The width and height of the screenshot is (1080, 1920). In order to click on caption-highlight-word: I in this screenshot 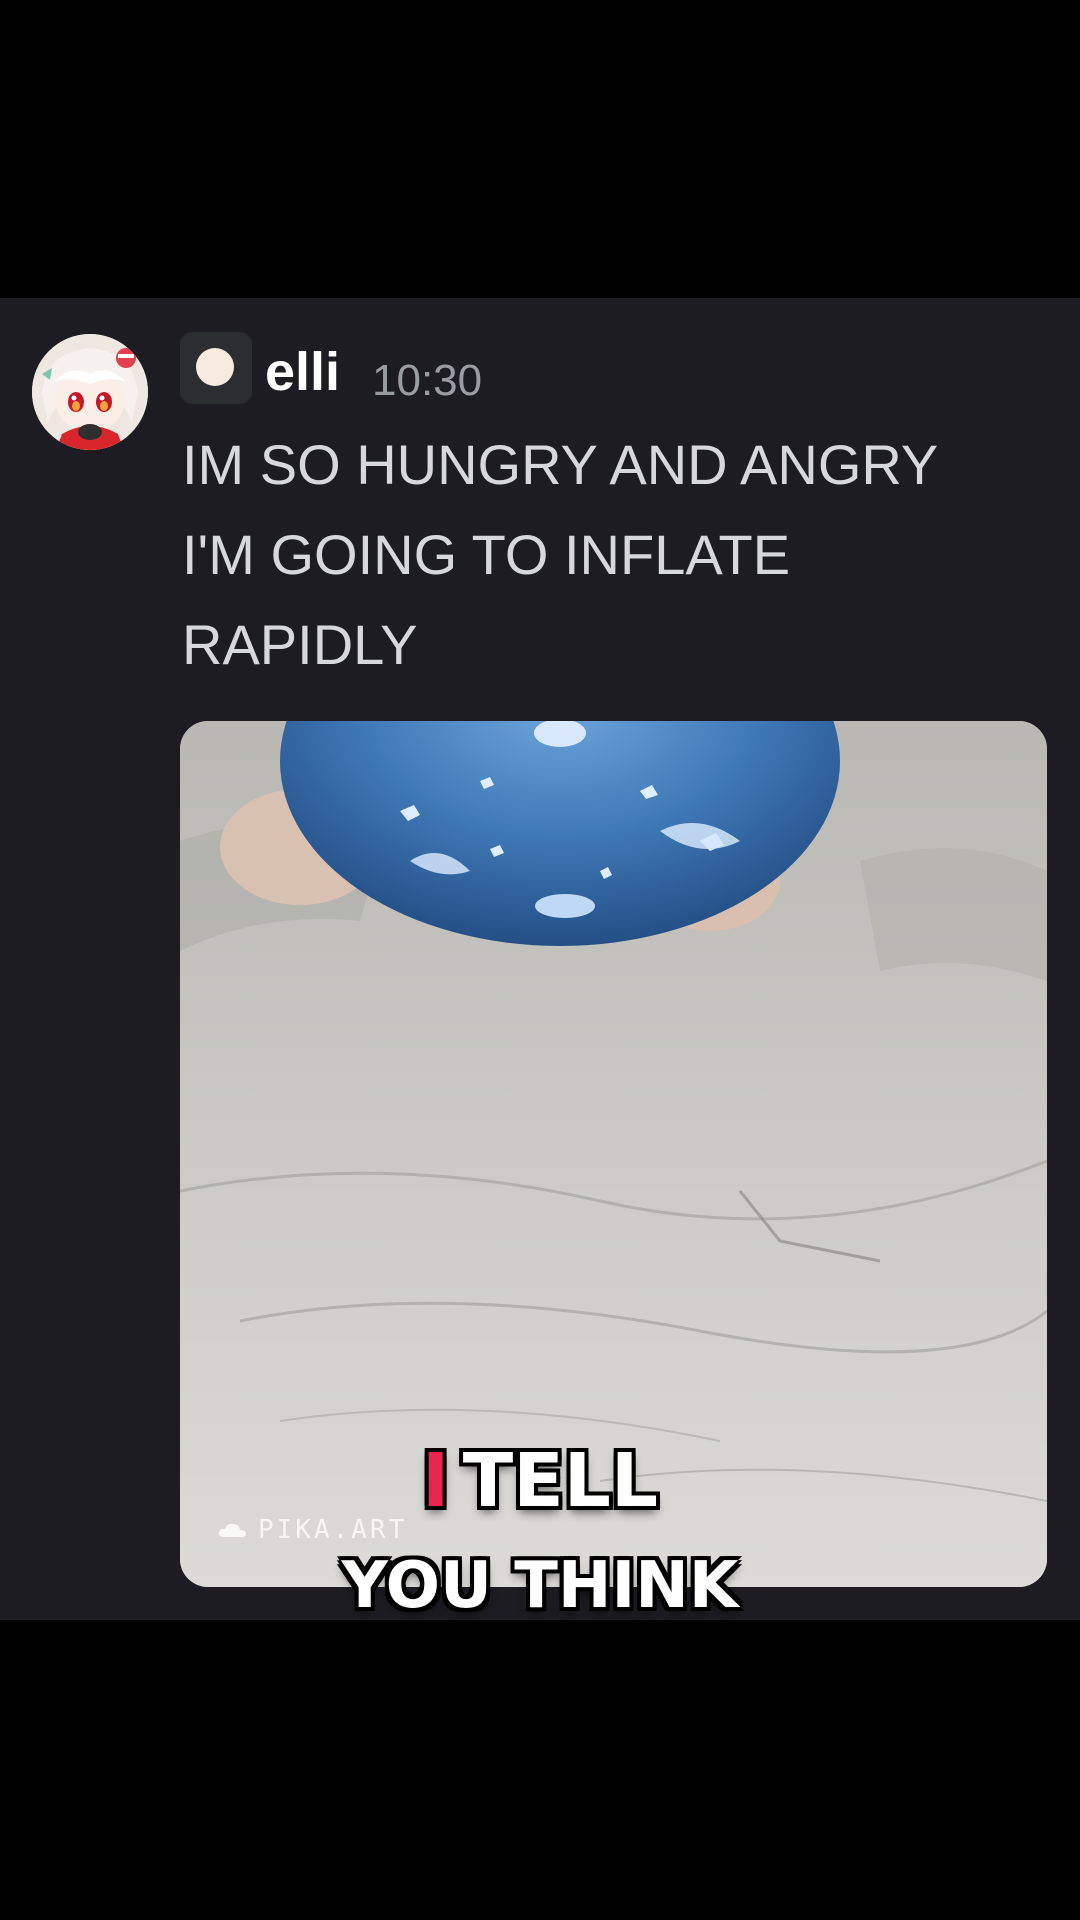, I will do `click(435, 1481)`.